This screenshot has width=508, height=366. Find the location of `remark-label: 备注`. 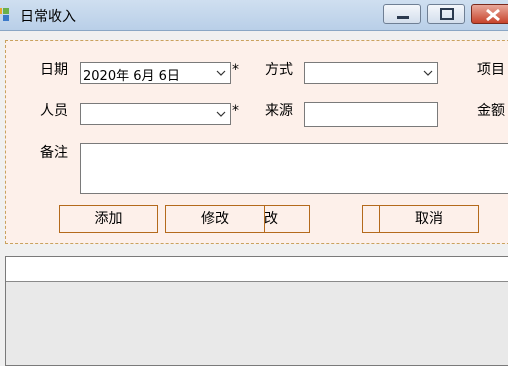

remark-label: 备注 is located at coordinates (54, 153).